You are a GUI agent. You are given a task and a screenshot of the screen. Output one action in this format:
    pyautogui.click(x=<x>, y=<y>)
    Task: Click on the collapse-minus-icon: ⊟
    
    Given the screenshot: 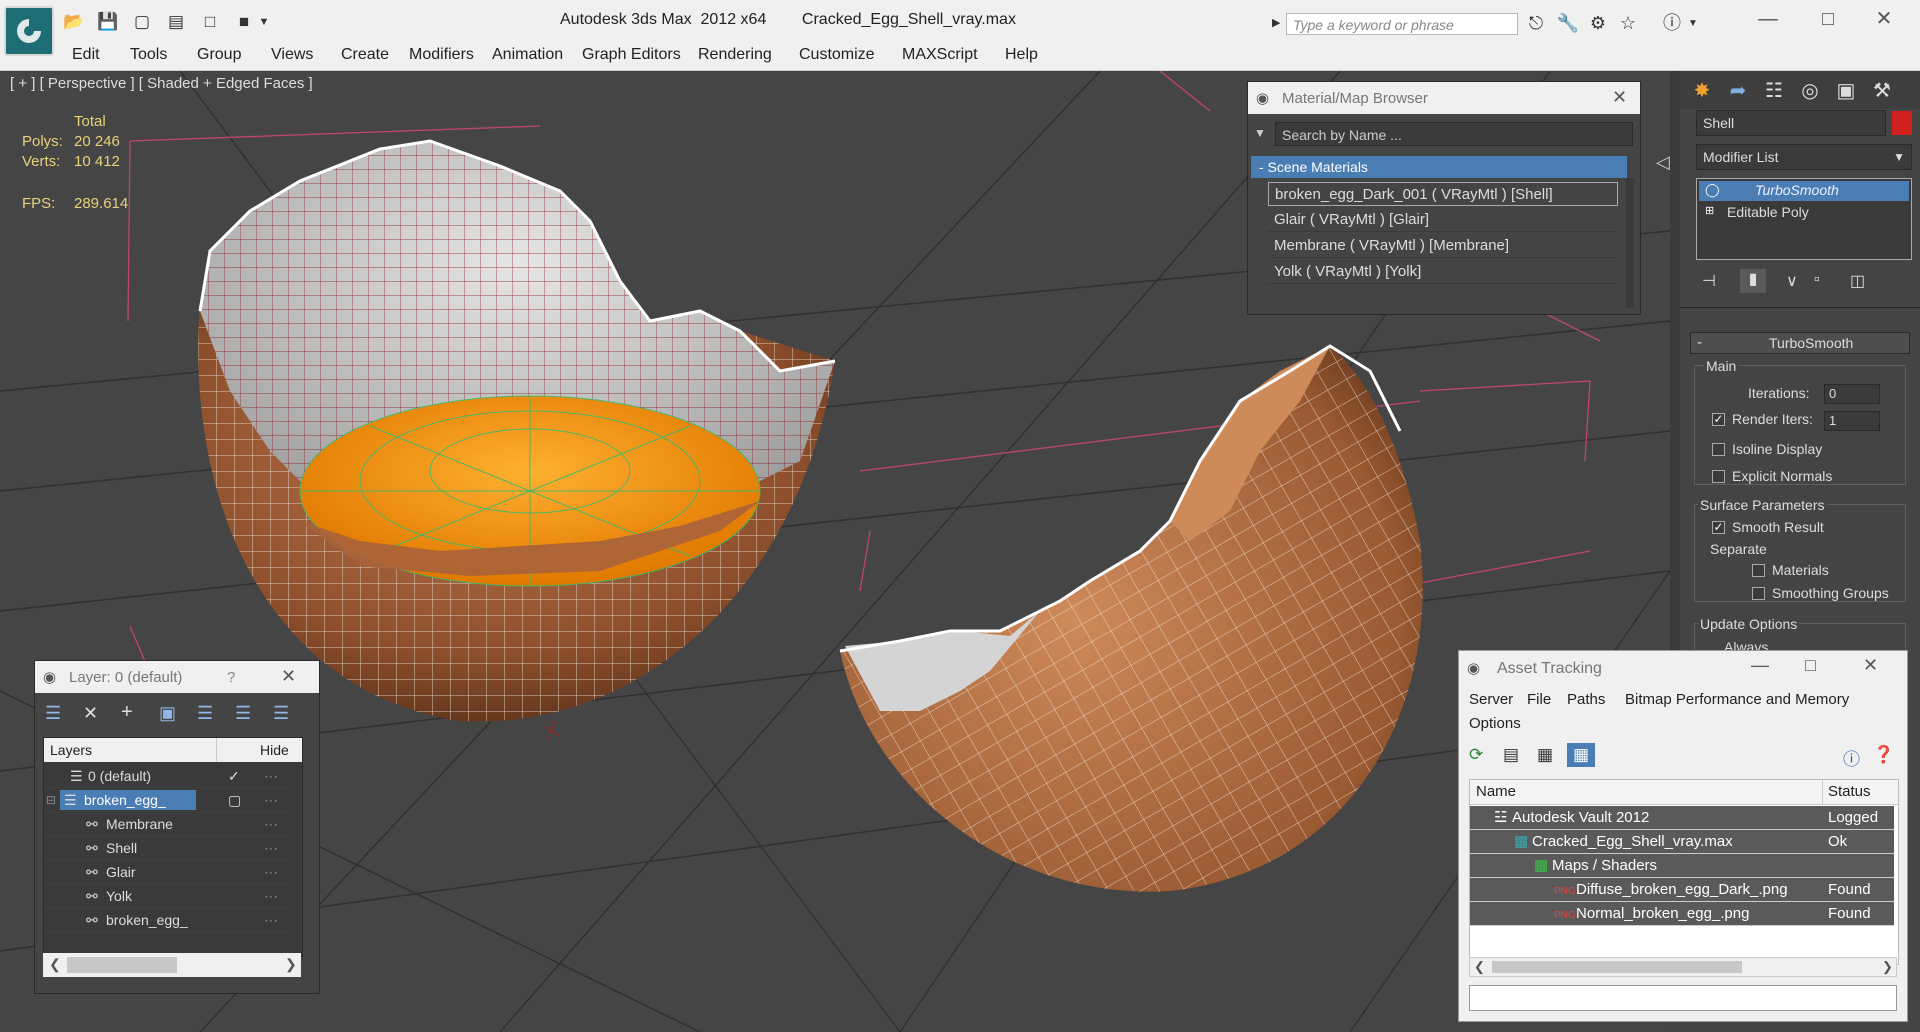 What is the action you would take?
    pyautogui.click(x=51, y=800)
    